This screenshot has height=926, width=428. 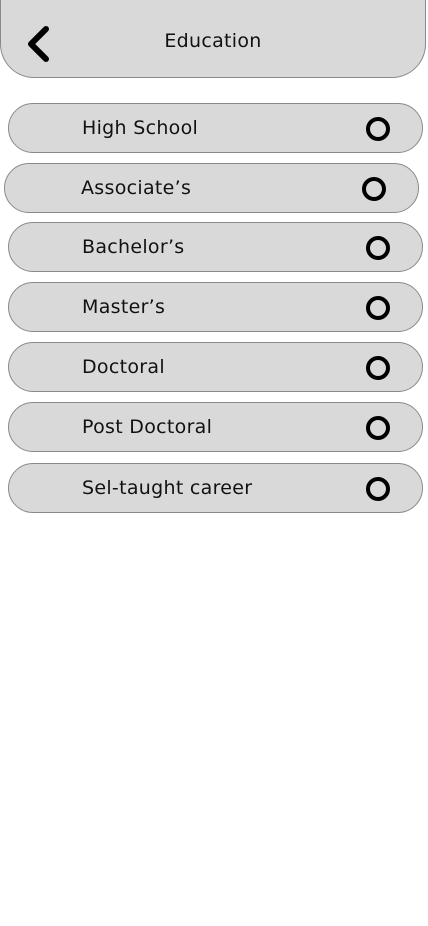 What do you see at coordinates (167, 488) in the screenshot?
I see `option-label: Sel-taught career` at bounding box center [167, 488].